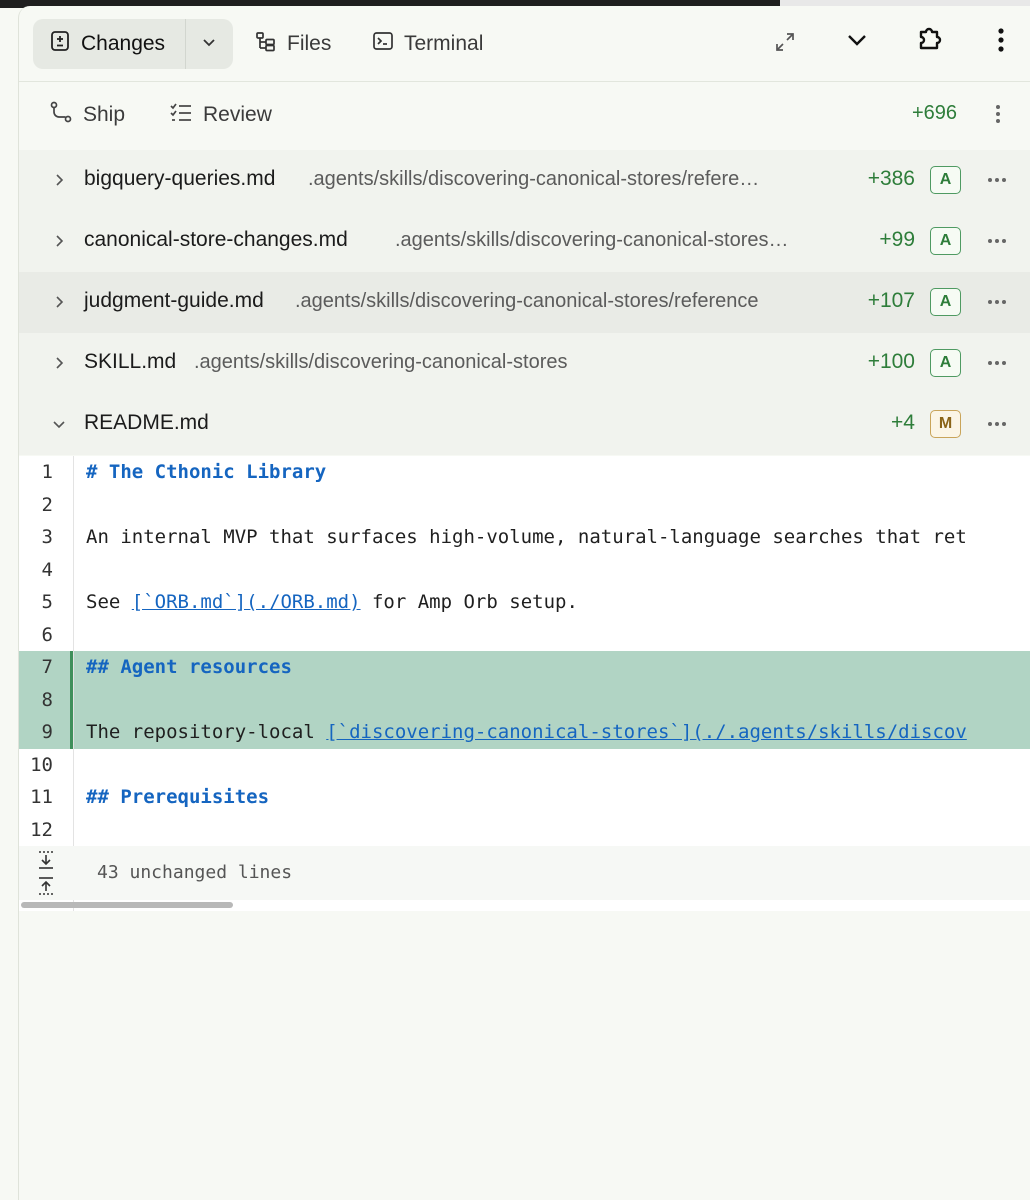  What do you see at coordinates (47, 569) in the screenshot?
I see `line-number: 4` at bounding box center [47, 569].